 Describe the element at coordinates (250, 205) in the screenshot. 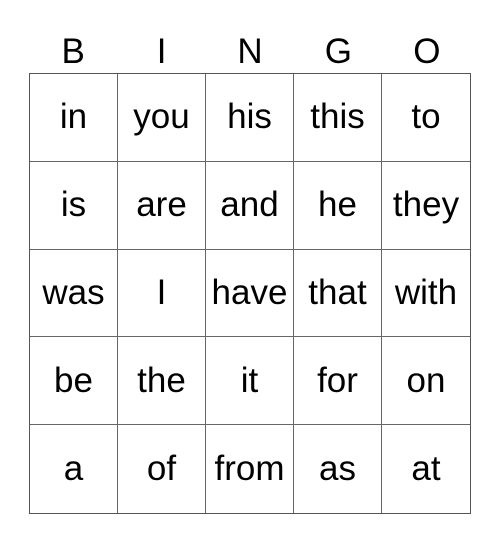

I see `bingo-cell: and` at that location.